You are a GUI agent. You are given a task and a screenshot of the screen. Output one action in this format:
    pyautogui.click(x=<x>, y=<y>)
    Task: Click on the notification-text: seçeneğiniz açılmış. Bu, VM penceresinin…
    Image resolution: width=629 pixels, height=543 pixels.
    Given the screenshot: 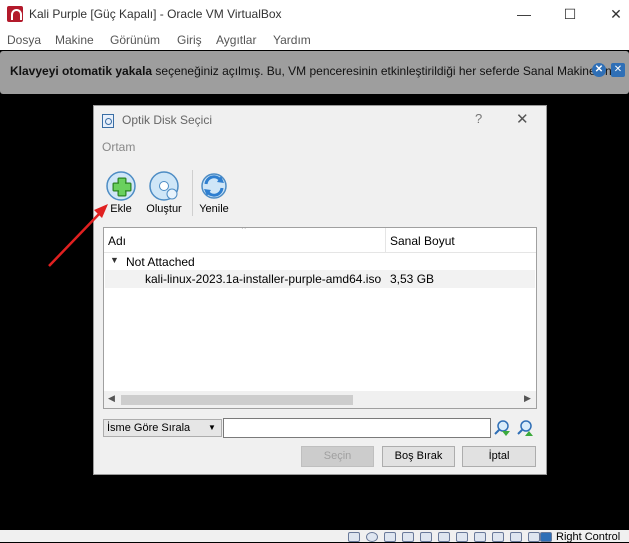 What is the action you would take?
    pyautogui.click(x=382, y=71)
    